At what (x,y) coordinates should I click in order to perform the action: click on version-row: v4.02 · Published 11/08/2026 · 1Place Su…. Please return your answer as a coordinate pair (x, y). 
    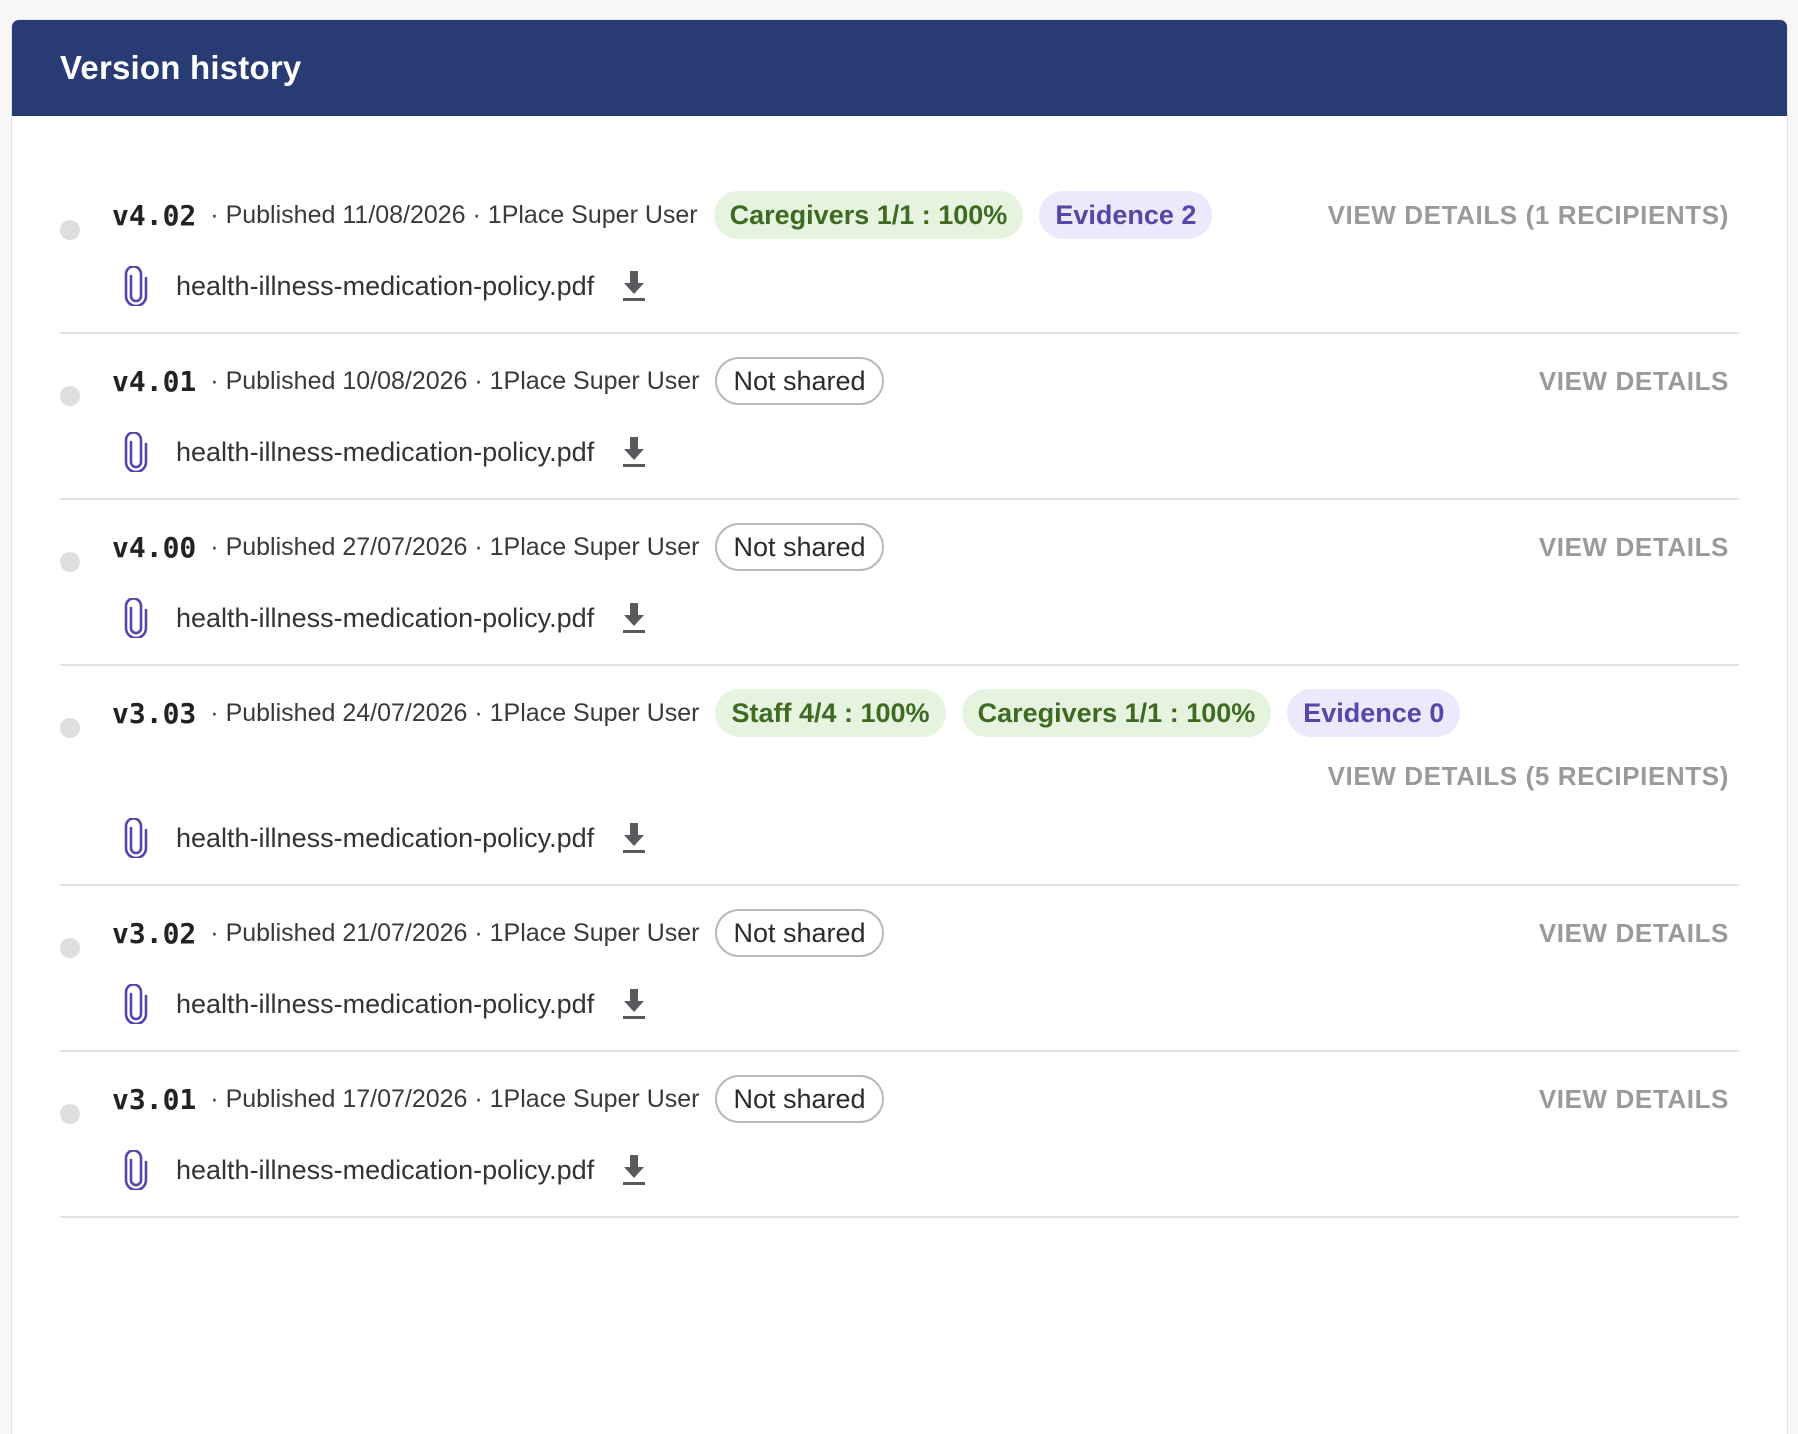
    Looking at the image, I should click on (899, 262).